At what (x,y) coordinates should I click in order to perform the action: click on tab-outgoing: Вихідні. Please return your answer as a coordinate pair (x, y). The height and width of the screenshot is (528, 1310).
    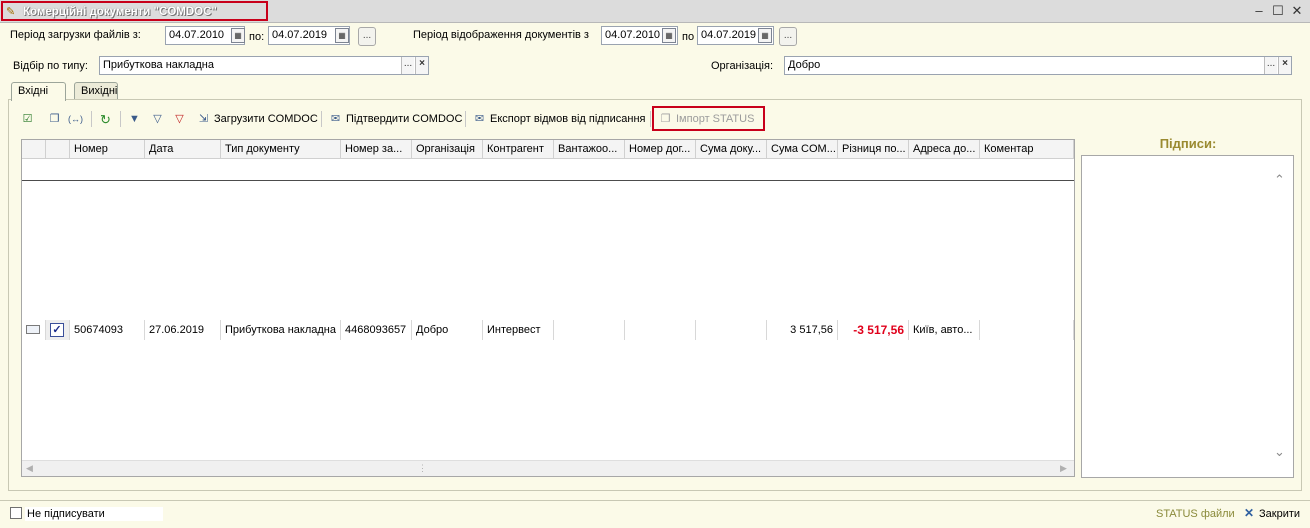
    Looking at the image, I should click on (96, 91).